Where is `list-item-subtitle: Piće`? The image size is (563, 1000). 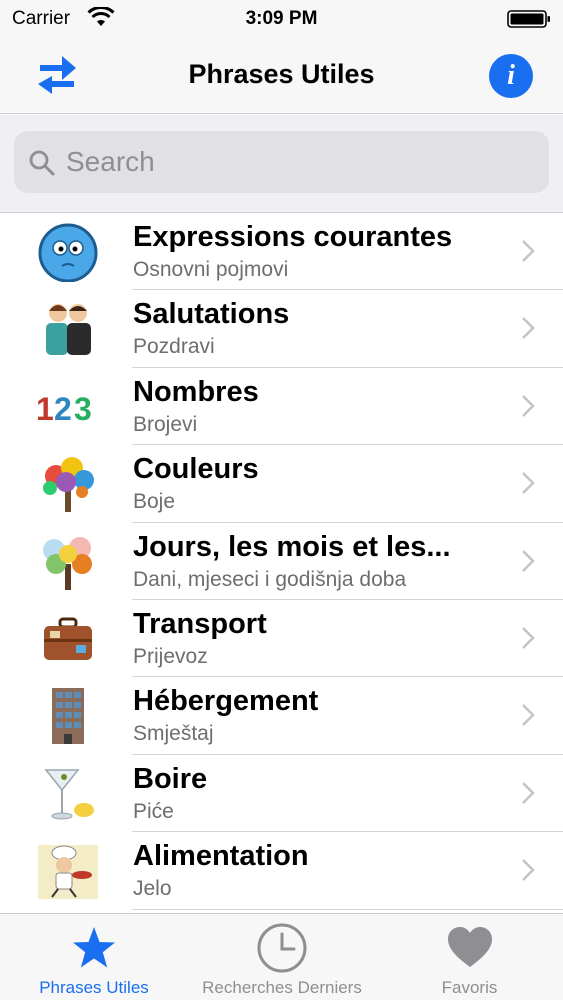 list-item-subtitle: Piće is located at coordinates (153, 811).